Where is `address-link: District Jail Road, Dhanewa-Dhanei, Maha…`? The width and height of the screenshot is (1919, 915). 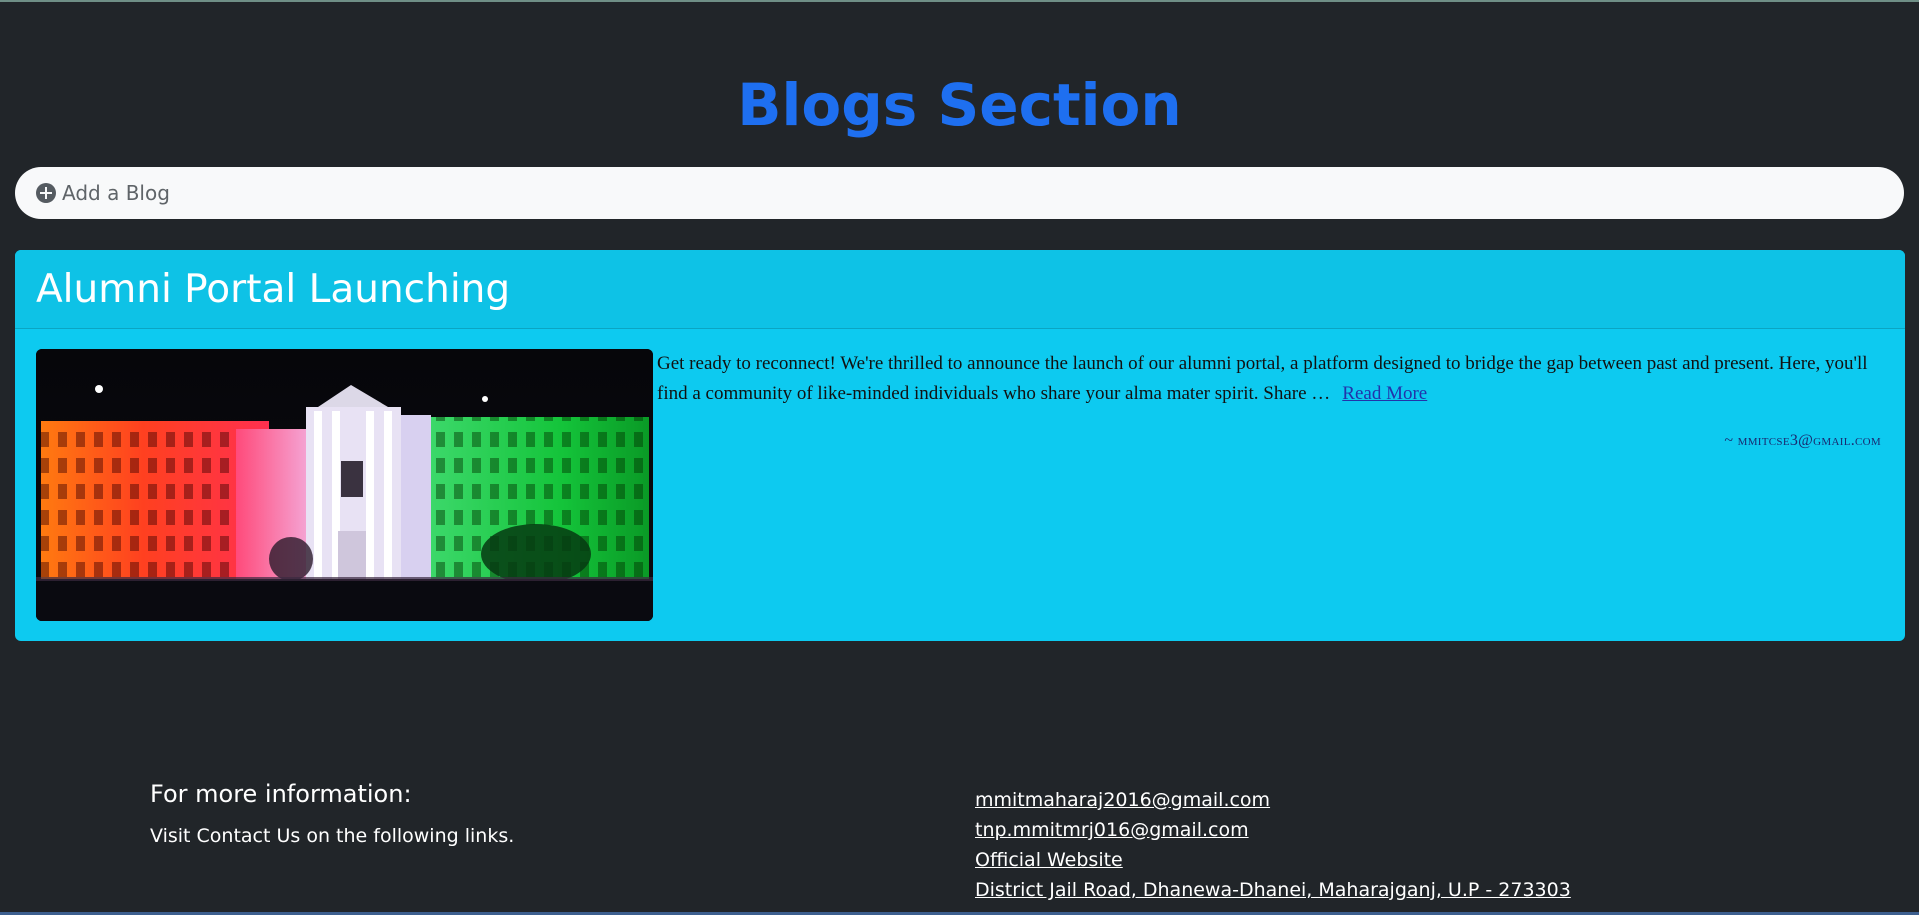
address-link: District Jail Road, Dhanewa-Dhanei, Maha… is located at coordinates (1273, 890).